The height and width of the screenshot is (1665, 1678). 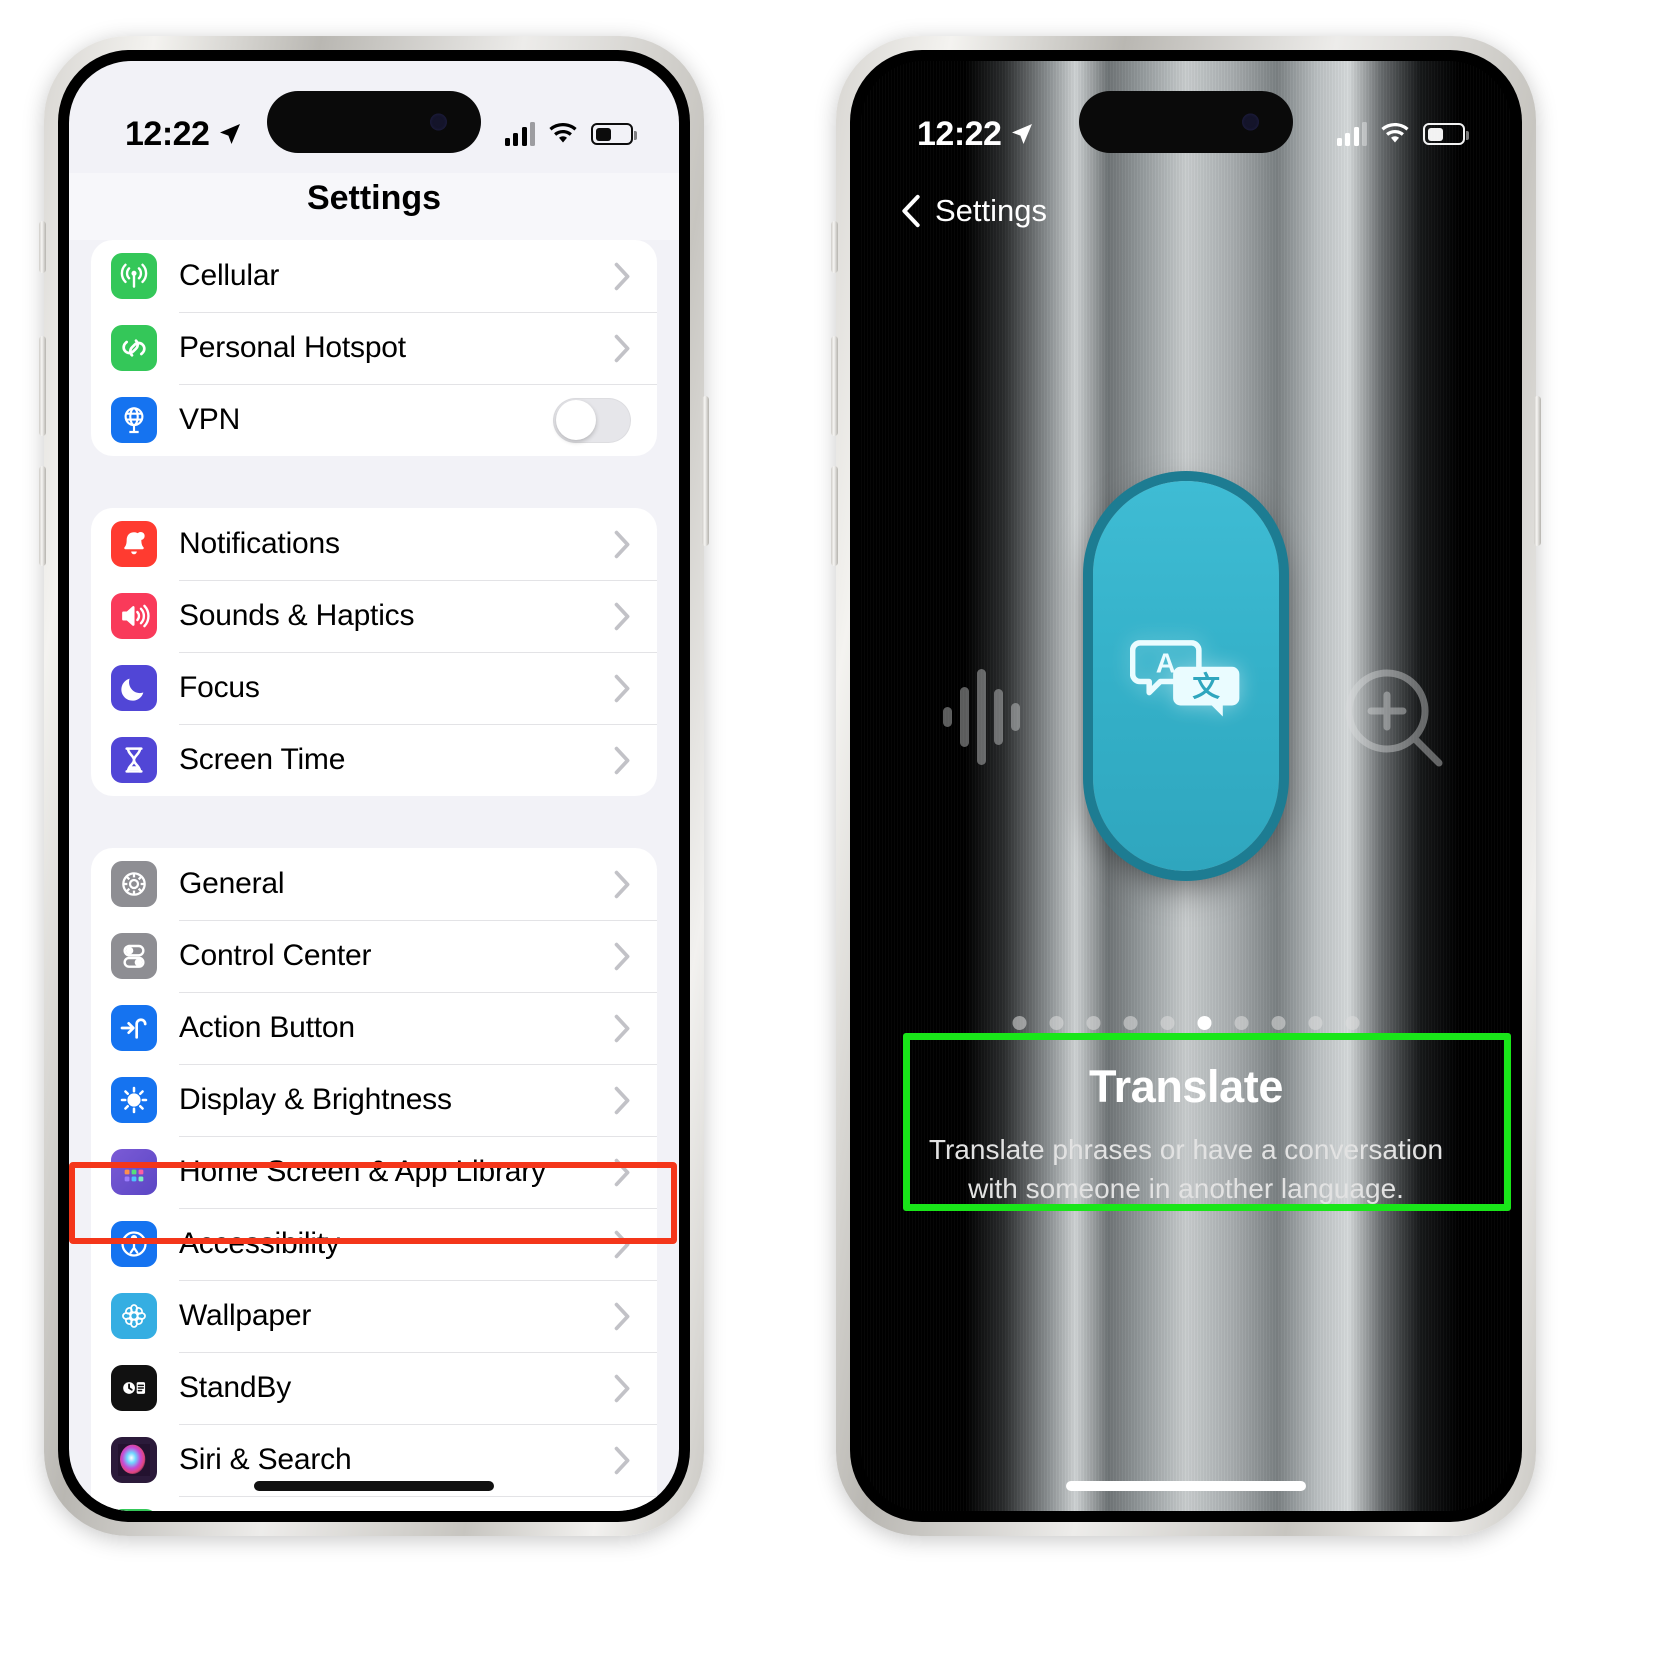 I want to click on chevron-left-icon, so click(x=911, y=211).